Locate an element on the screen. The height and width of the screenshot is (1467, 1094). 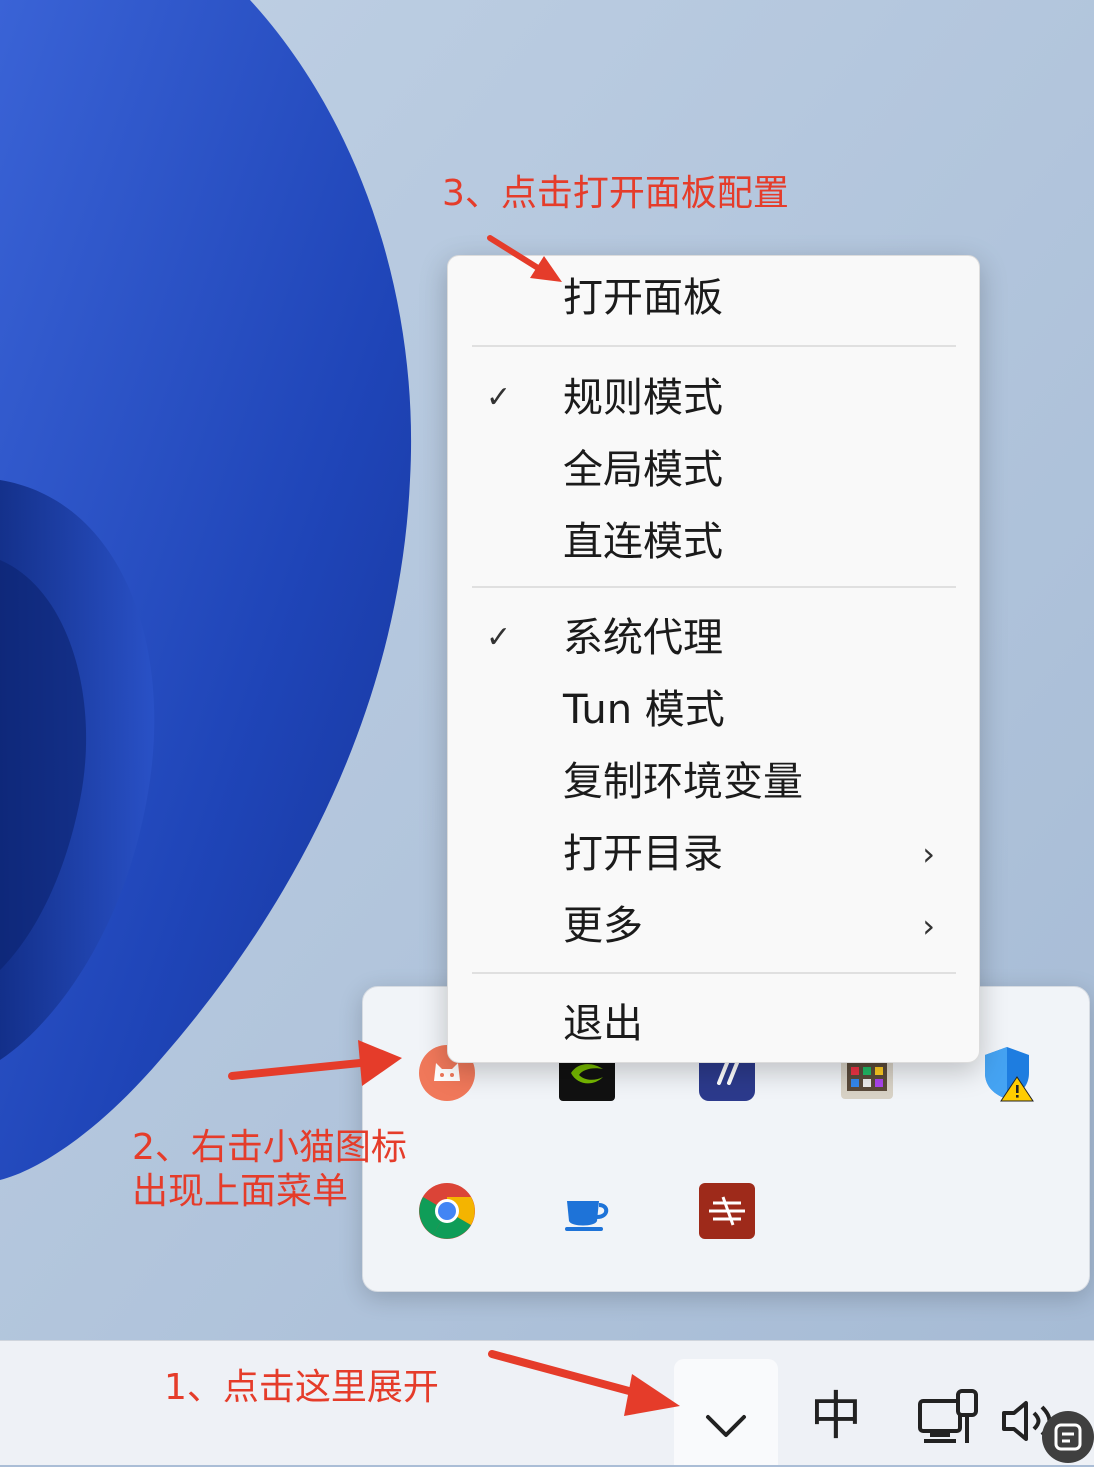
menu-item-open-directory: 打开目录 › is located at coordinates (713, 854).